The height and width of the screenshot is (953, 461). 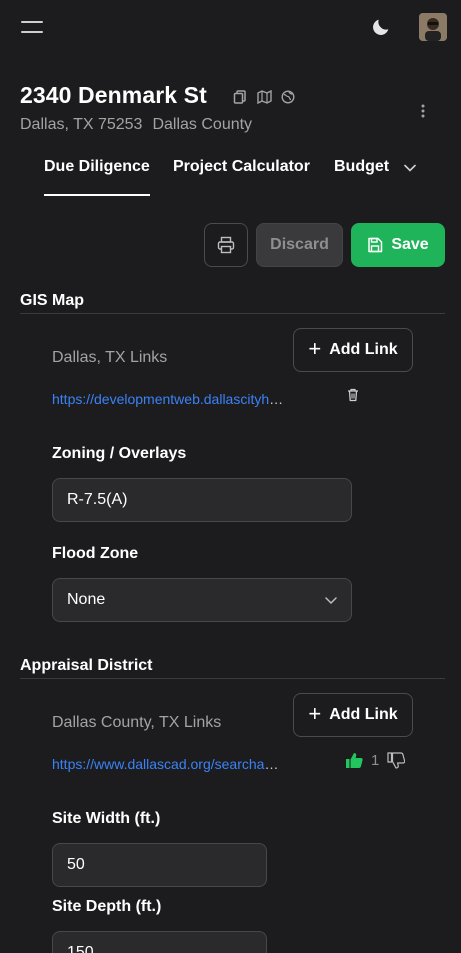 What do you see at coordinates (361, 167) in the screenshot?
I see `tab-budget: Budget` at bounding box center [361, 167].